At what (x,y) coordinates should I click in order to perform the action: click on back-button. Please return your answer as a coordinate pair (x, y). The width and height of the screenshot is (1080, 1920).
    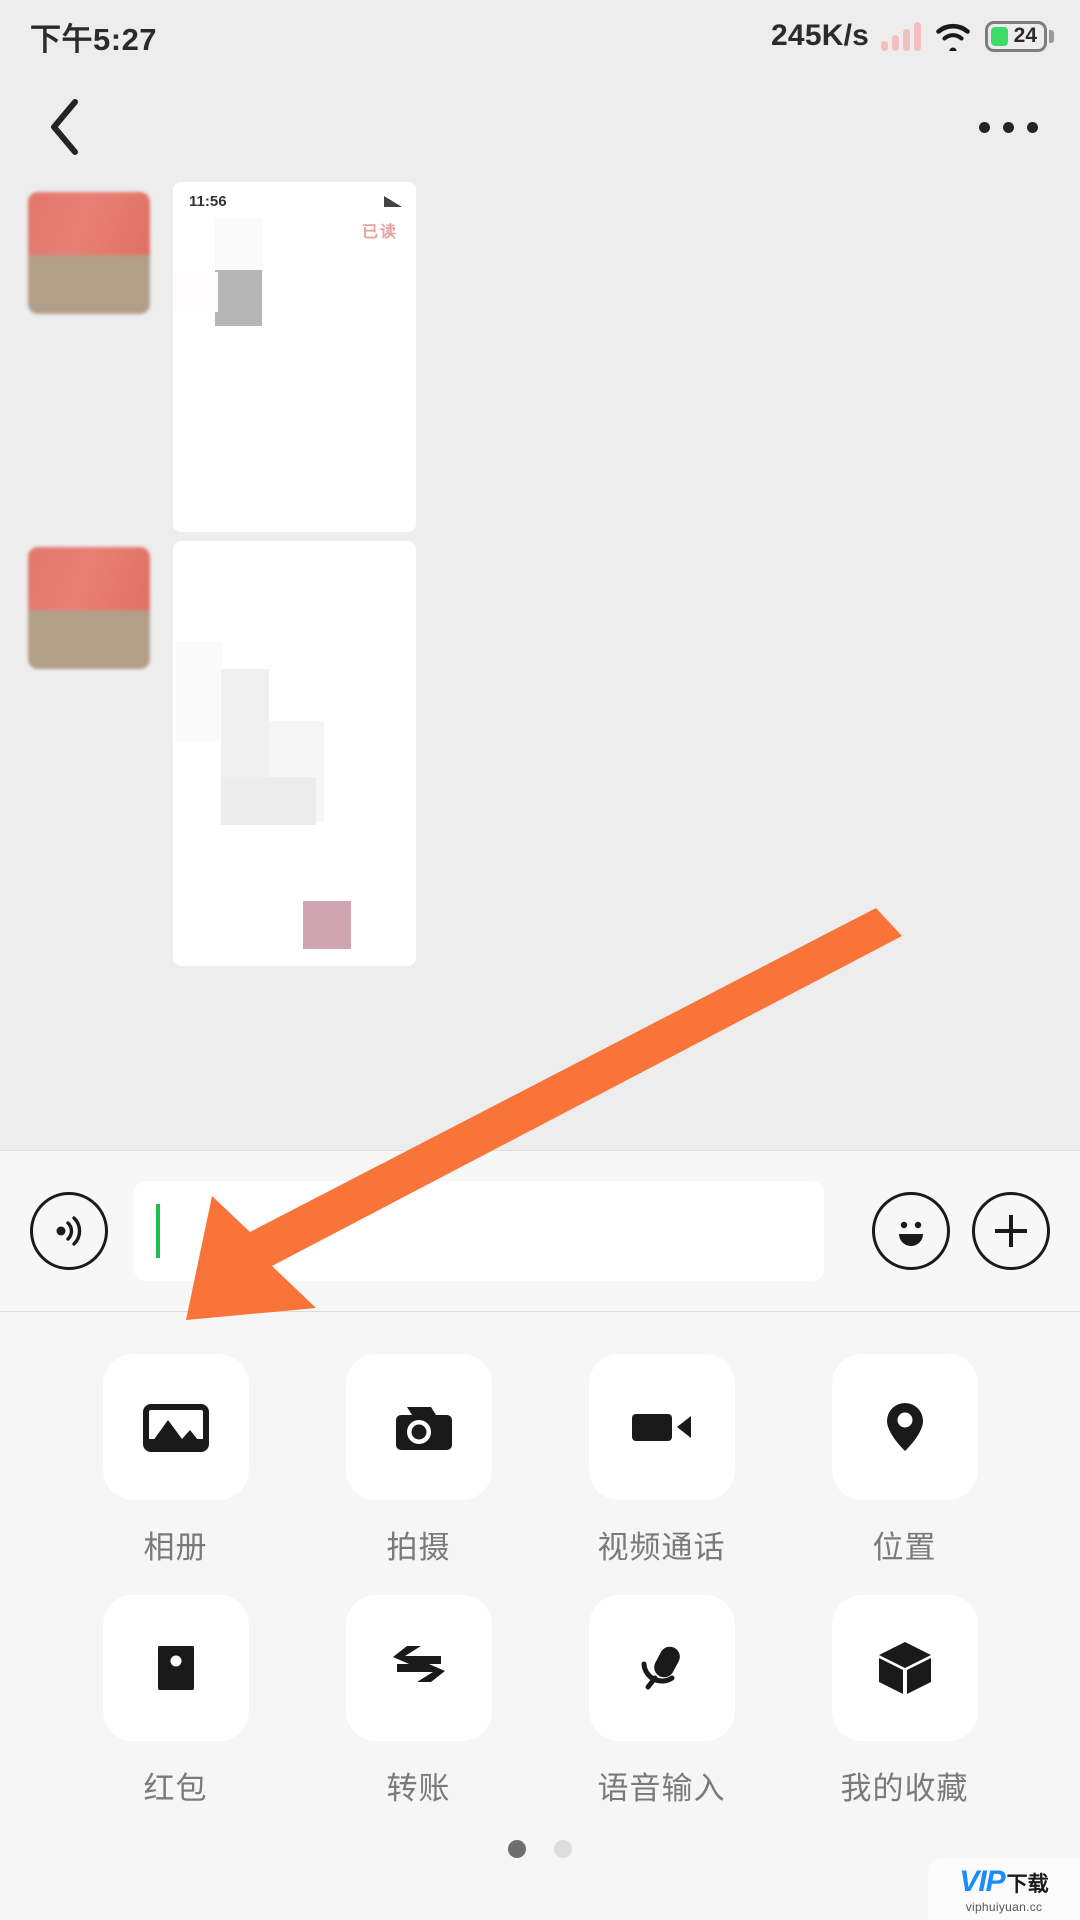
    Looking at the image, I should click on (65, 127).